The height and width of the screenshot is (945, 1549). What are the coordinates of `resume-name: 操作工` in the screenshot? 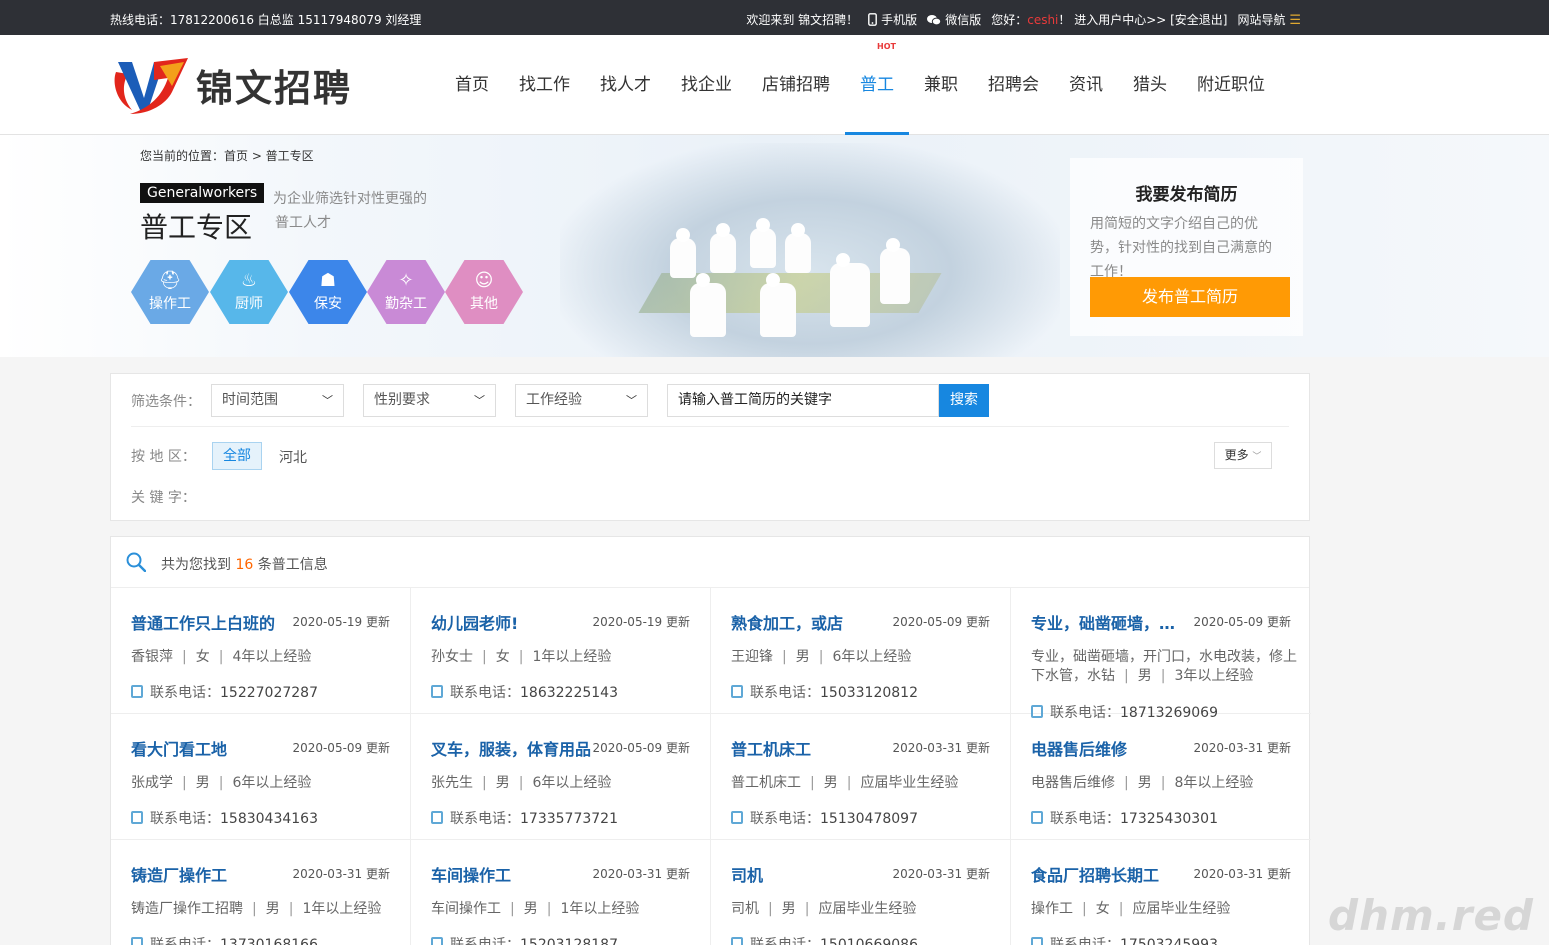 It's located at (1052, 909).